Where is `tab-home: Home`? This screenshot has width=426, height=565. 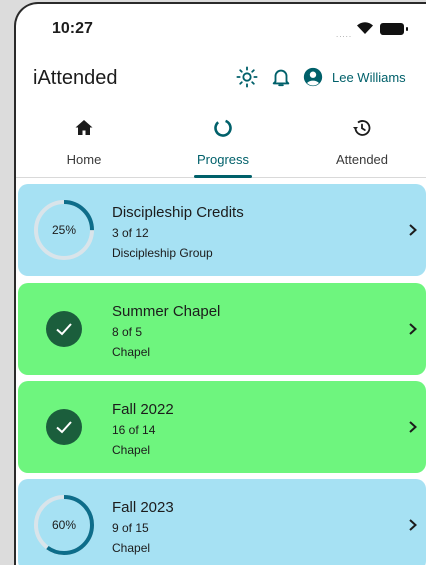
tab-home: Home is located at coordinates (84, 143).